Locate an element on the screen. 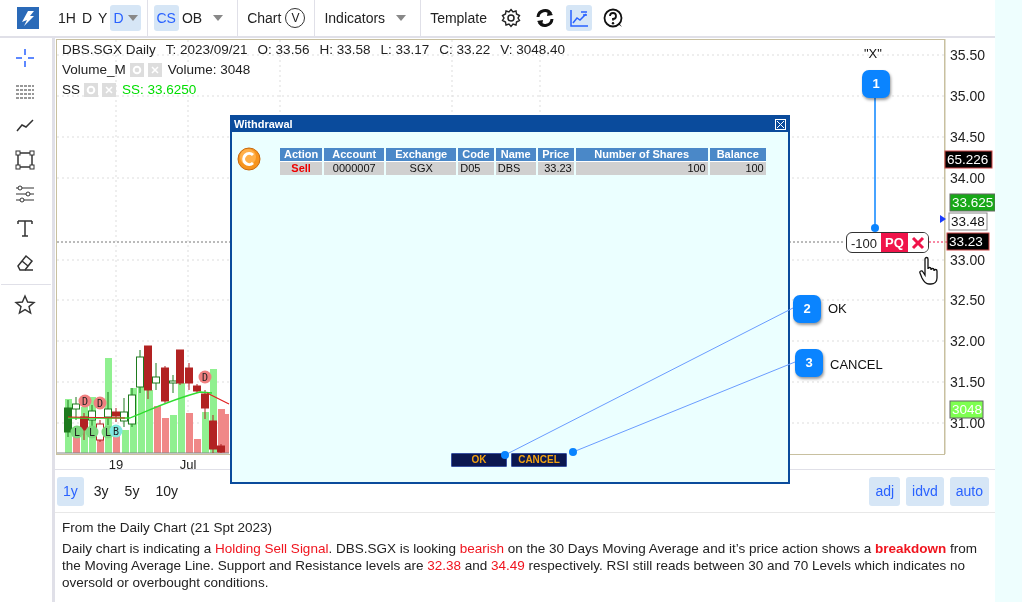 Image resolution: width=1022 pixels, height=602 pixels. commentary-text: Daily chart is indicating a Holding Sell Signal. DBS.SGX is looking bearish on the 30 Days Moving Average and it’s price action shows a breakdown from the Moving Average Line. Support and Resistance levels are 32.38 and 34.49 respectively. RSI still reads between 30 and 70 Levels which indicates no oversold or overbought conditions. is located at coordinates (520, 565).